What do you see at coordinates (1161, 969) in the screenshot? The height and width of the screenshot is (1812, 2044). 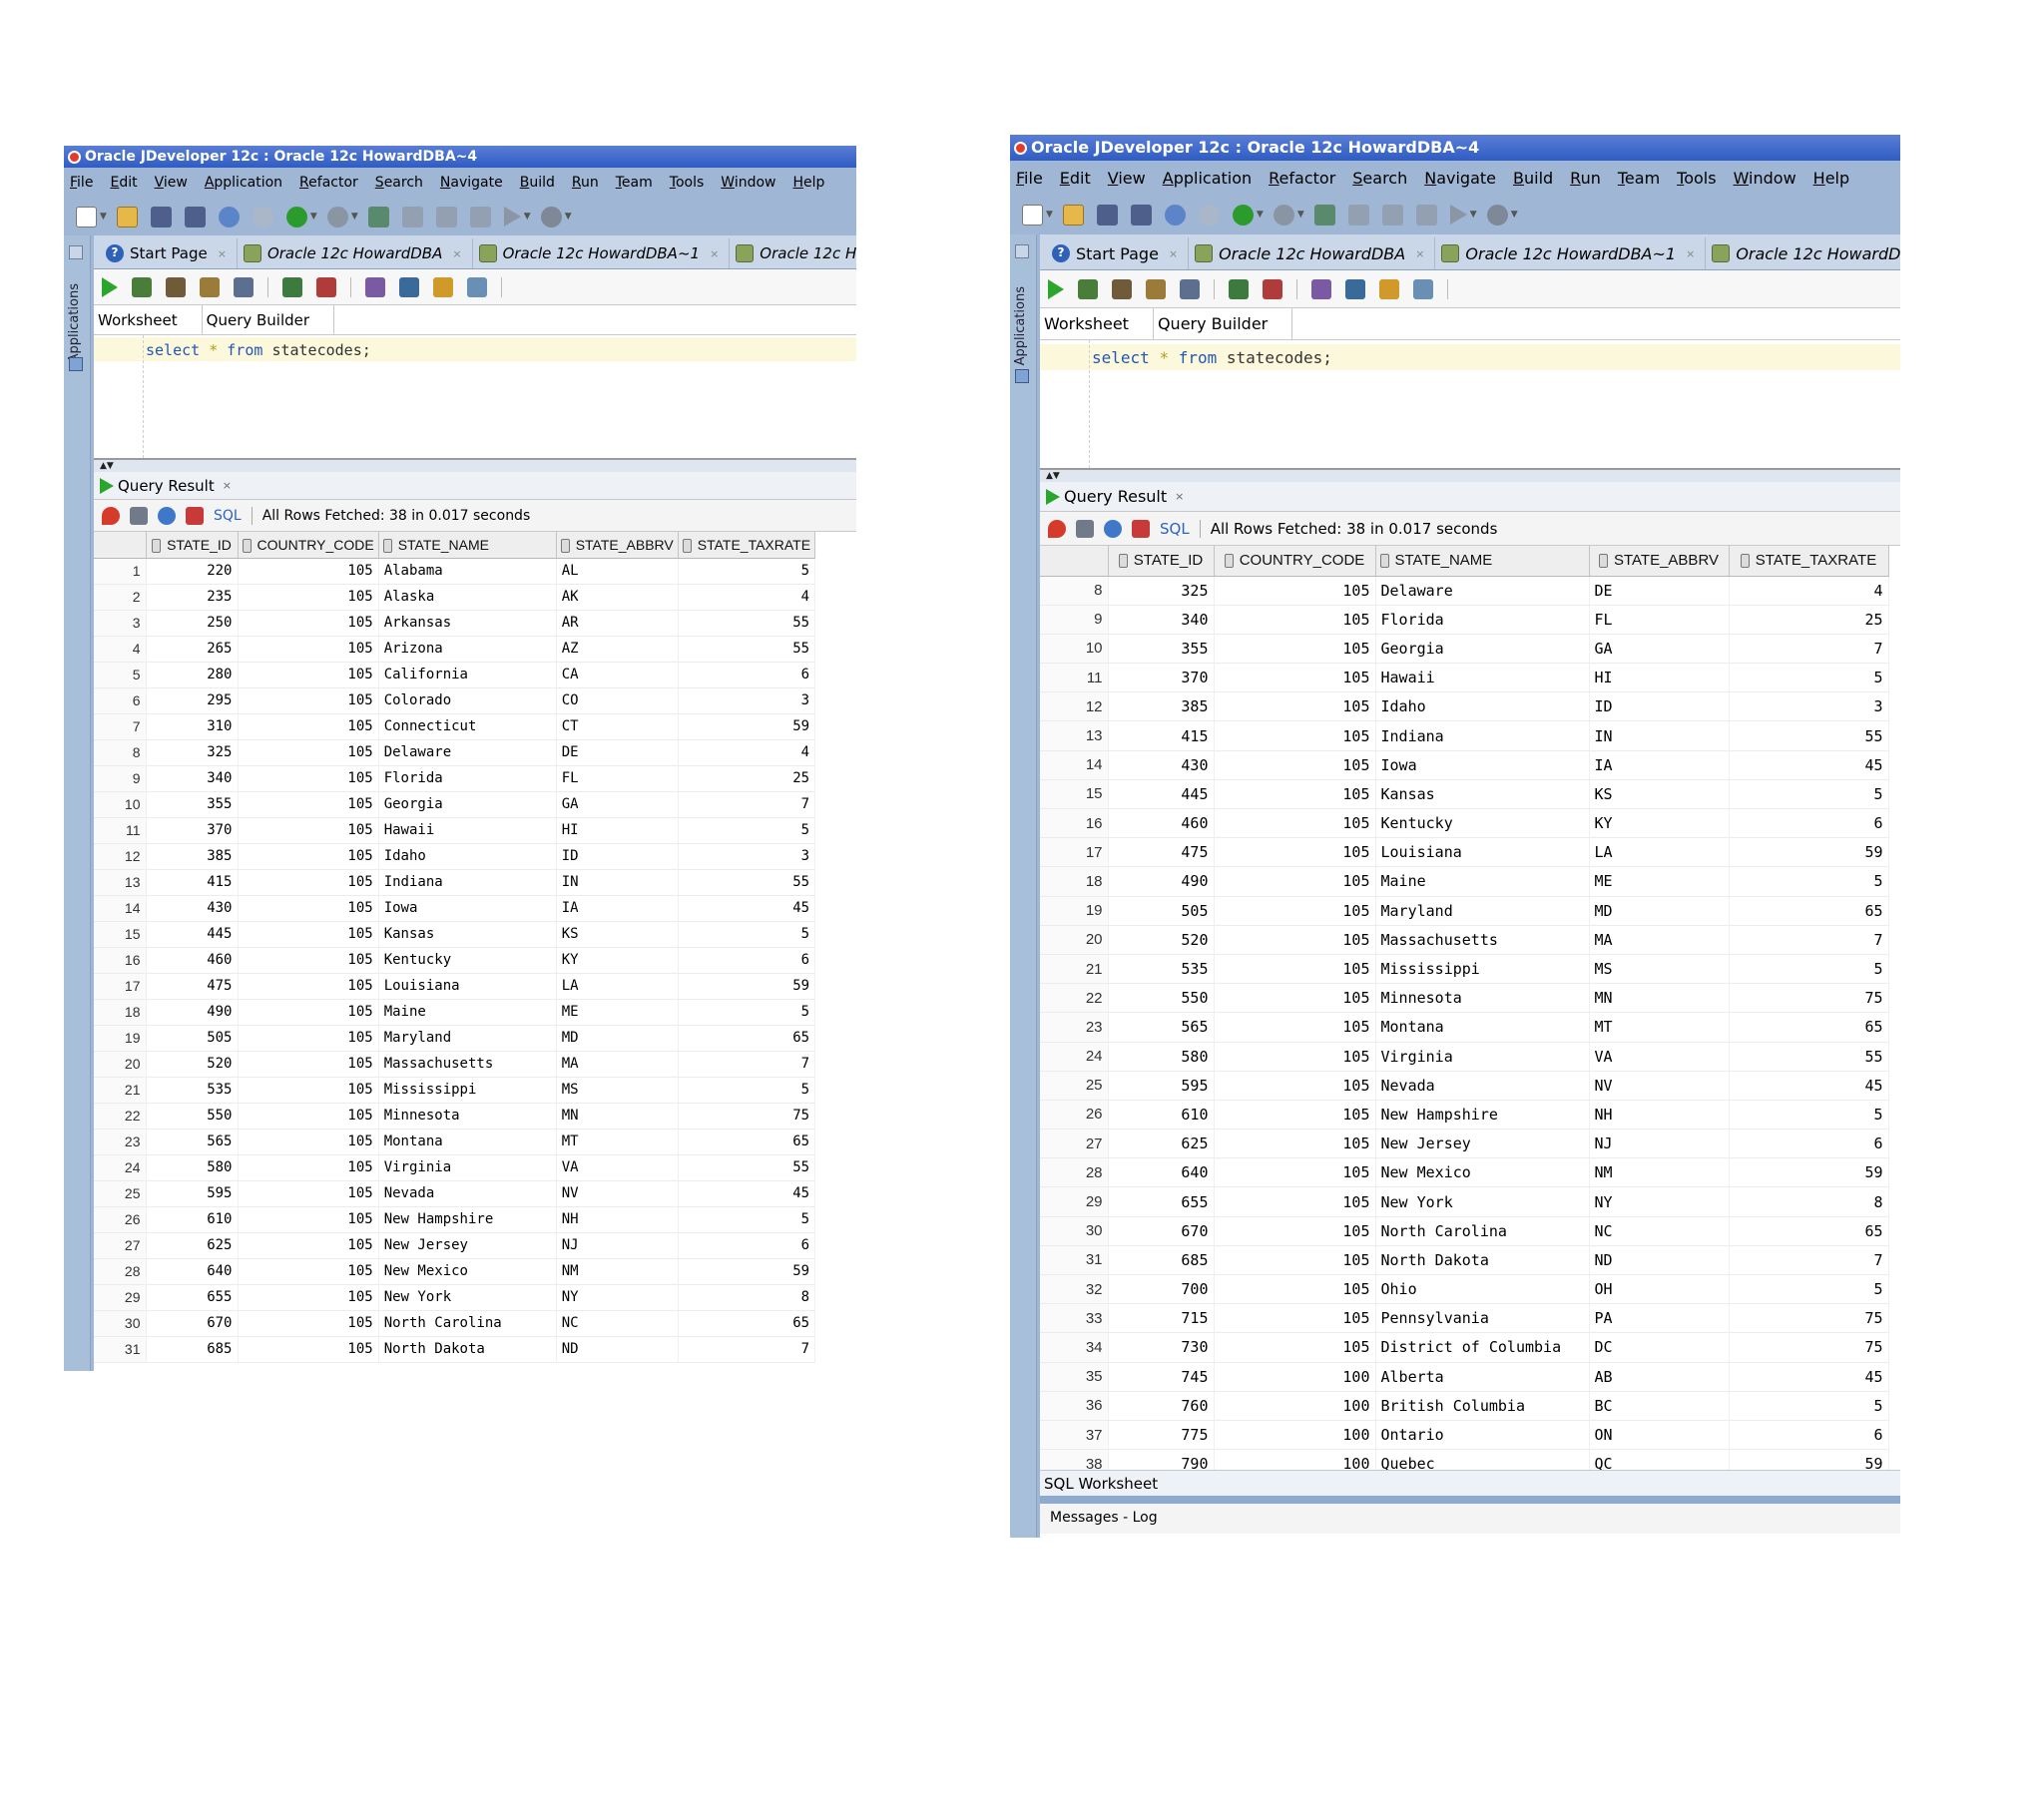 I see `cell-state-id: 535` at bounding box center [1161, 969].